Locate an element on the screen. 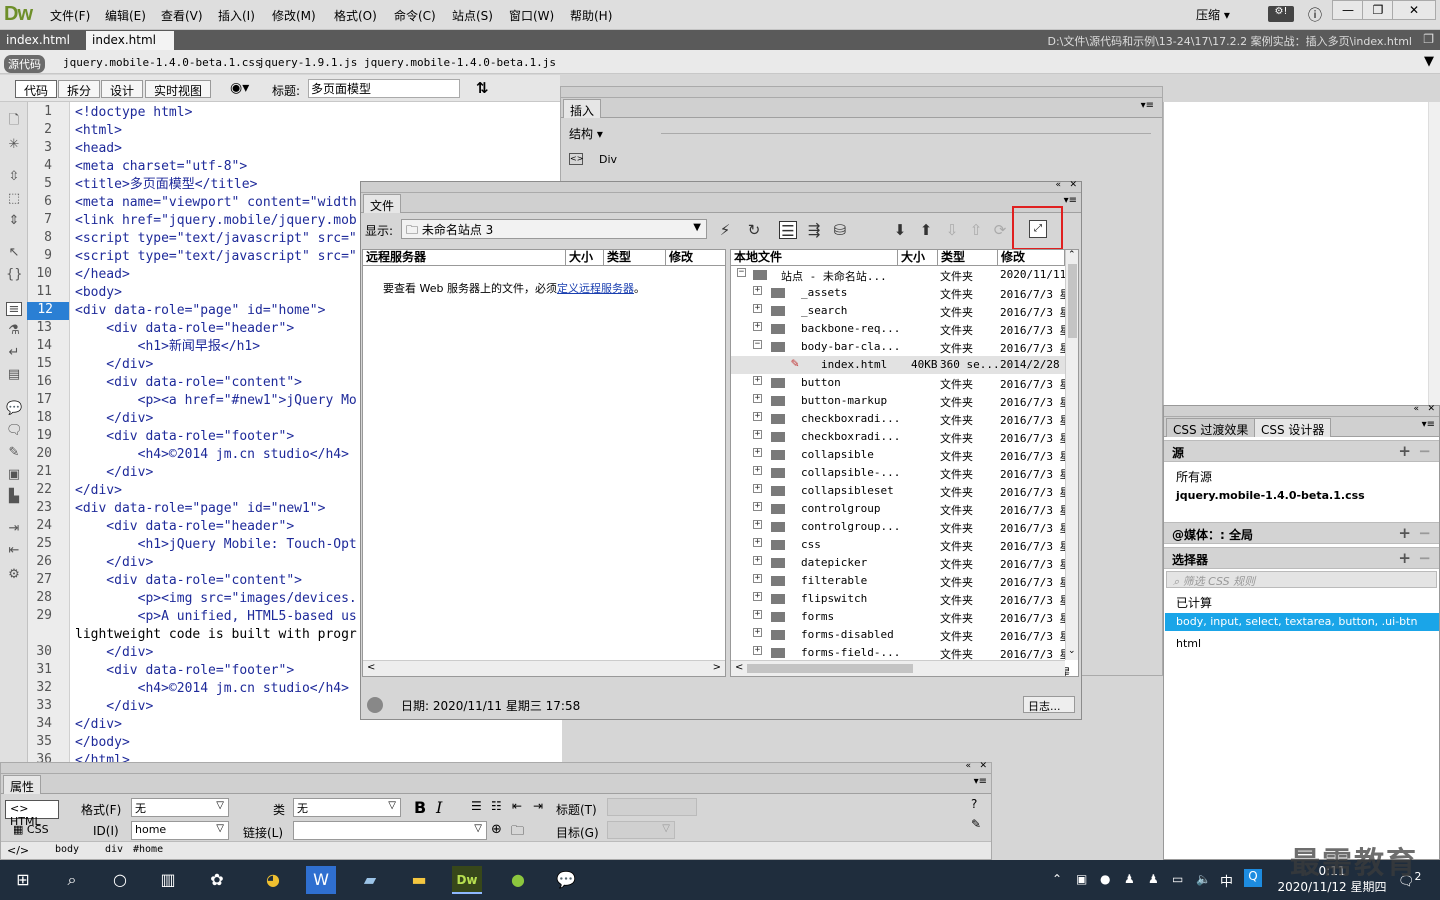 Image resolution: width=1440 pixels, height=900 pixels. file-explorer-icon: ▬ is located at coordinates (419, 880).